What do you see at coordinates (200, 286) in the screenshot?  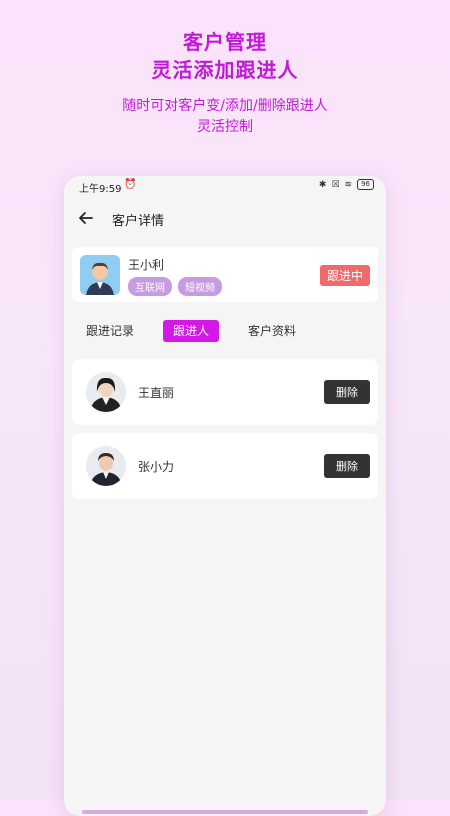 I see `tag: 短视频` at bounding box center [200, 286].